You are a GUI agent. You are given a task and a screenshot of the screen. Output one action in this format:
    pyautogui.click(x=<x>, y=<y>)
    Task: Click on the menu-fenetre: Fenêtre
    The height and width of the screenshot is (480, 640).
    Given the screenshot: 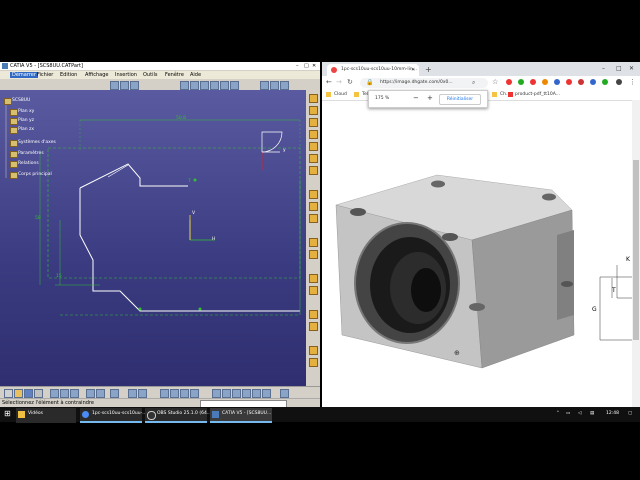 What is the action you would take?
    pyautogui.click(x=174, y=75)
    